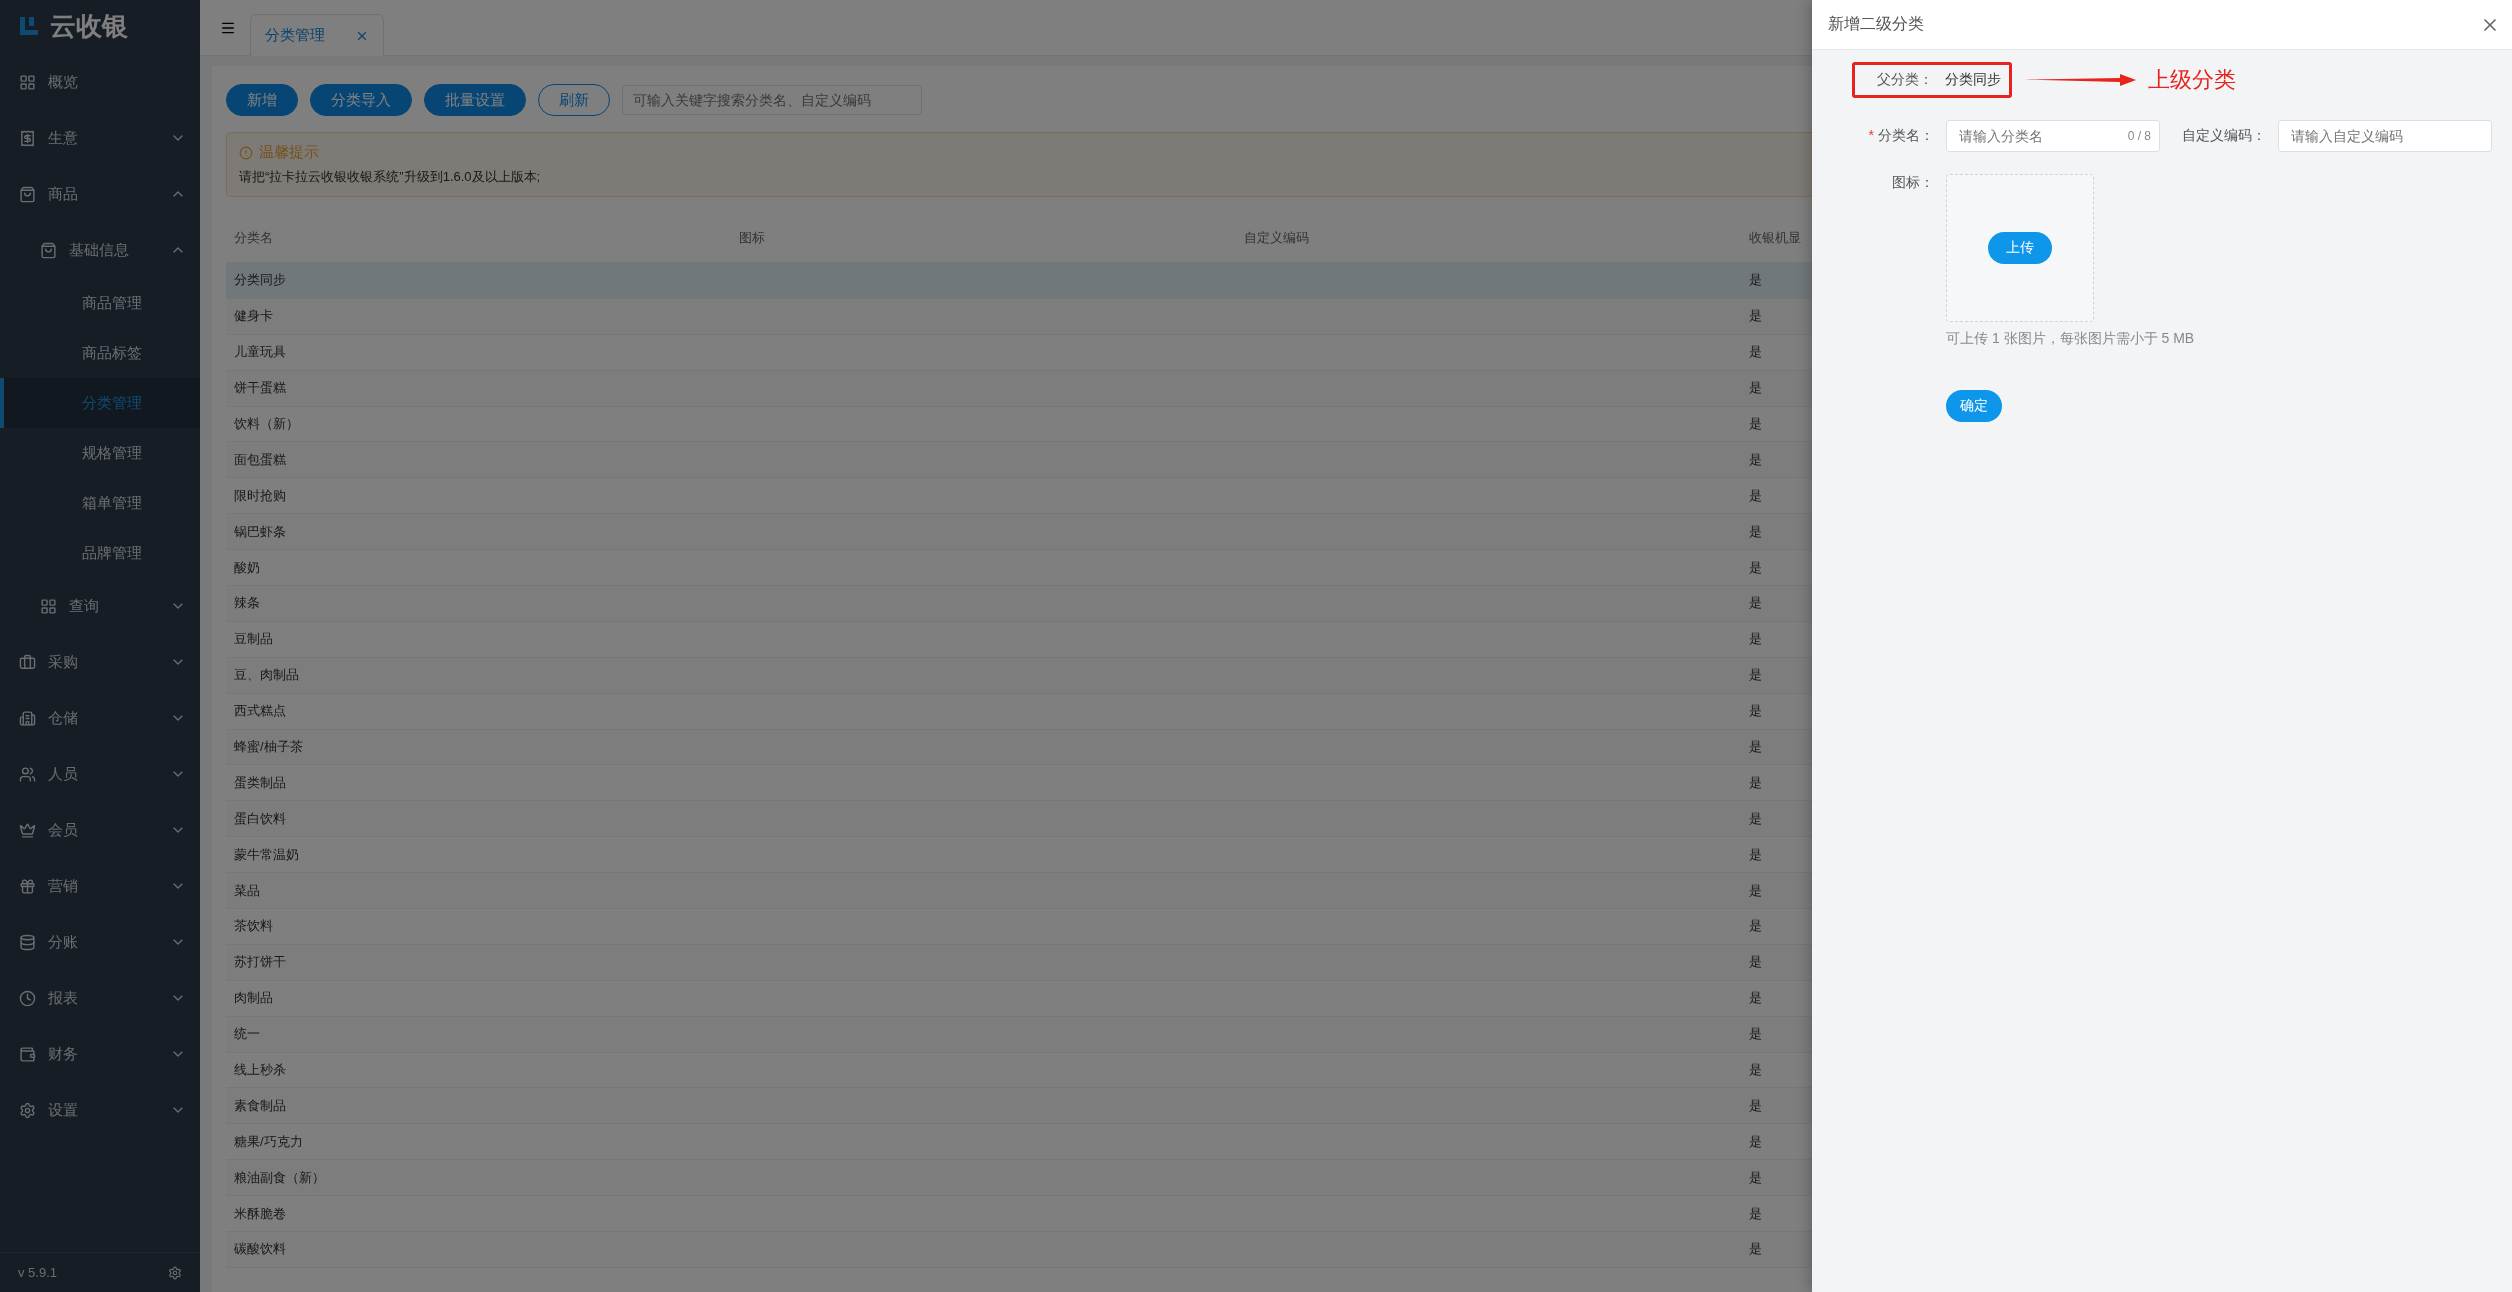 The image size is (2512, 1292). I want to click on alert-message: 请把“拉卡拉云收银收银系统”升级到1.6.0及以上版本;, so click(390, 177).